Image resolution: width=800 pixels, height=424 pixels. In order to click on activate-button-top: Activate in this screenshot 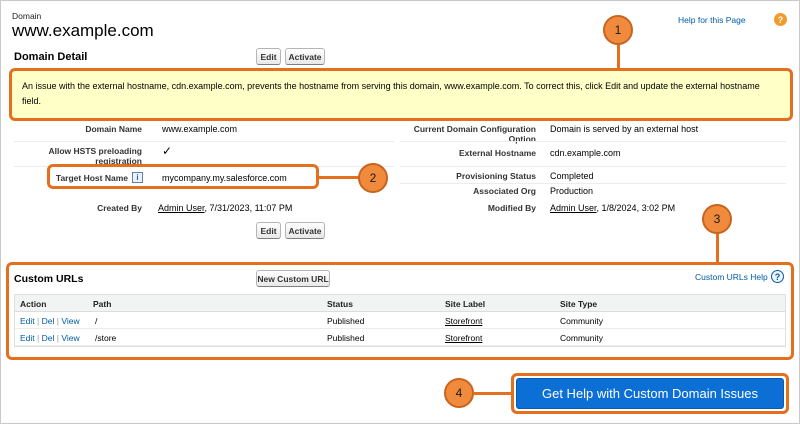, I will do `click(305, 56)`.